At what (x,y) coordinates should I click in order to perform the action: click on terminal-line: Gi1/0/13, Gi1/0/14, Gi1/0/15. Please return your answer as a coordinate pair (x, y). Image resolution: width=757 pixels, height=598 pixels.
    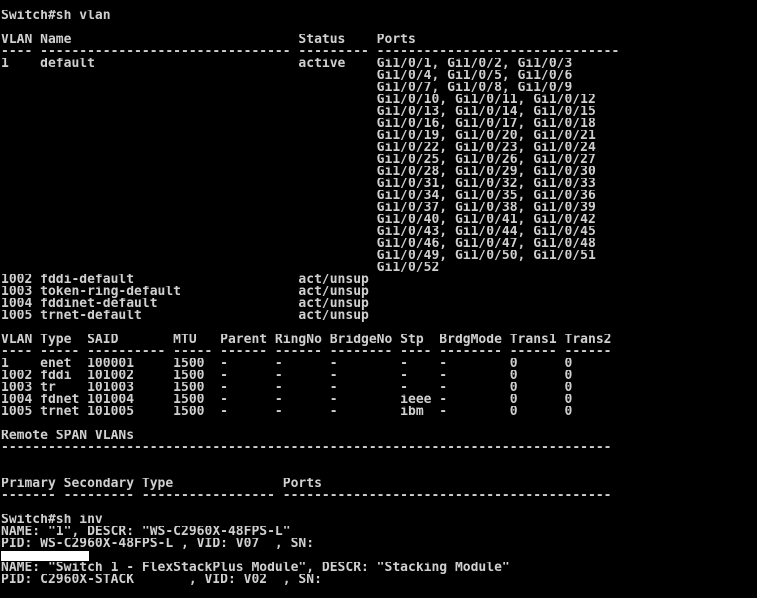
    Looking at the image, I should click on (379, 112).